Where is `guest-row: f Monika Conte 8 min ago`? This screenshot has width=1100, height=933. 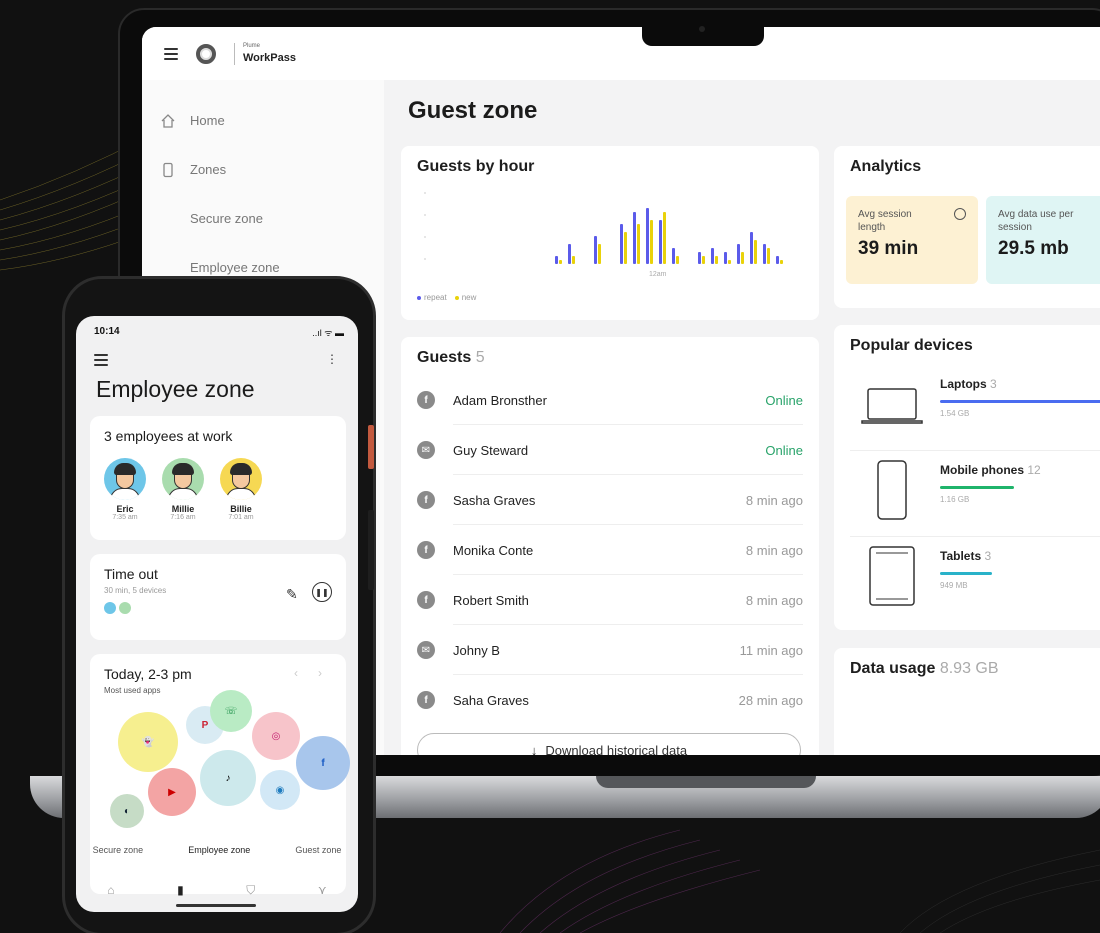 guest-row: f Monika Conte 8 min ago is located at coordinates (610, 550).